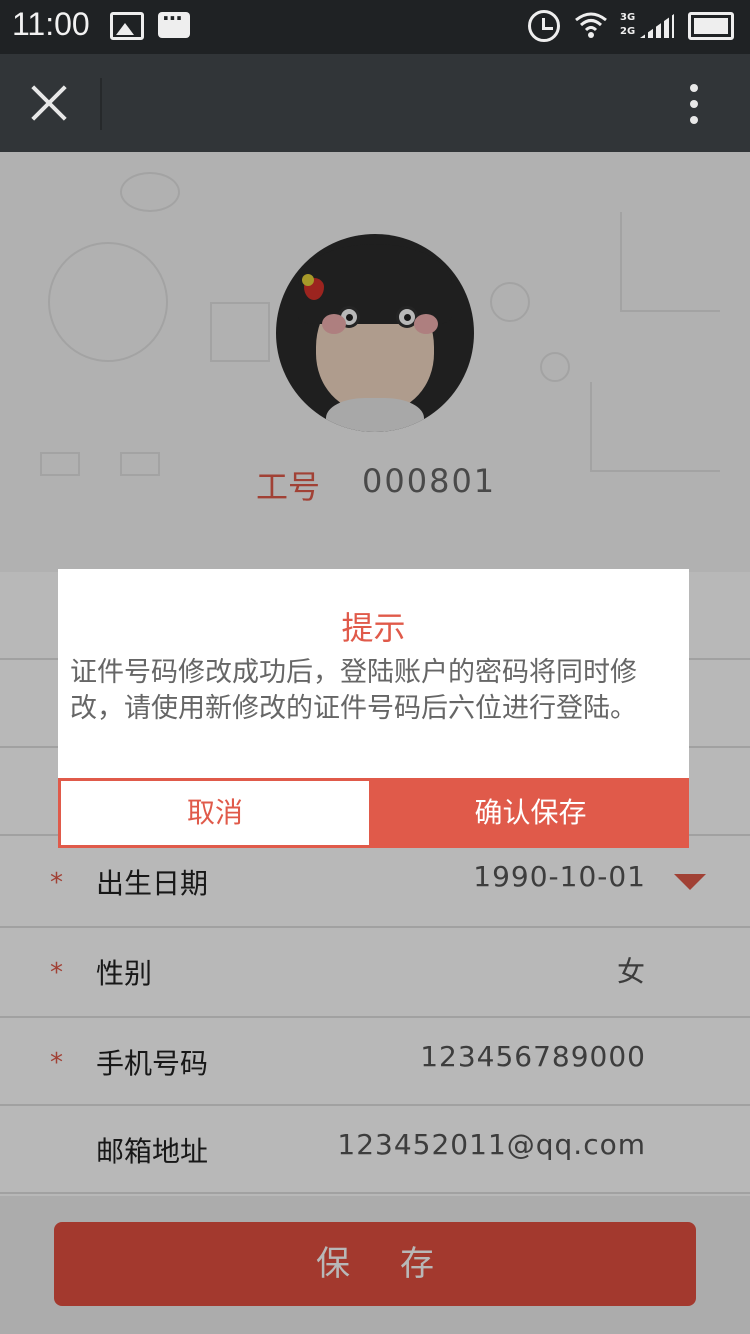 The height and width of the screenshot is (1334, 750). I want to click on close-icon, so click(49, 103).